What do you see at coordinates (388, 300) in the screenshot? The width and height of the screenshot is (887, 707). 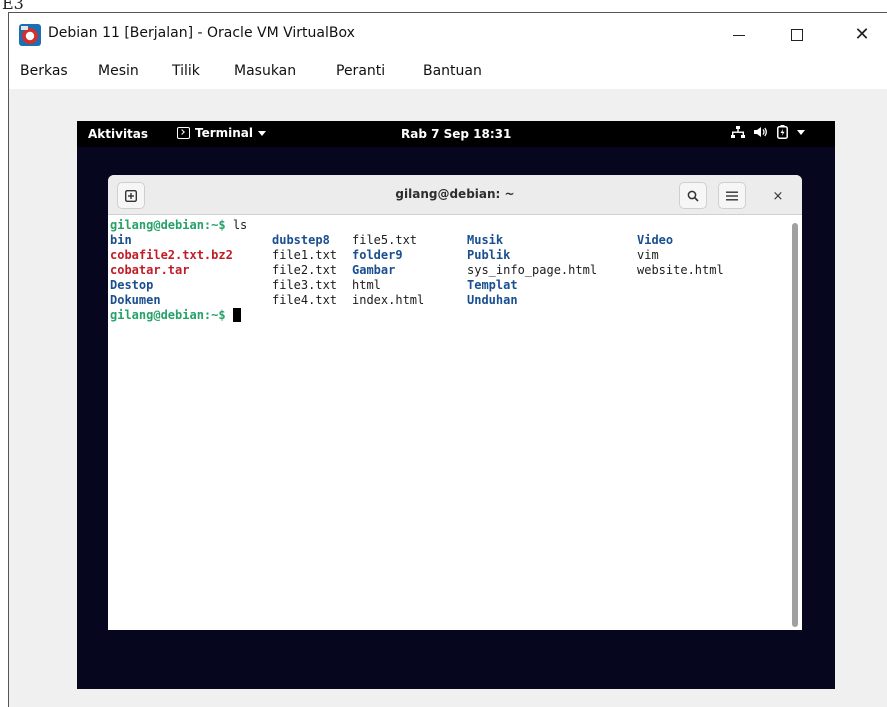 I see `ls-entry: index.html` at bounding box center [388, 300].